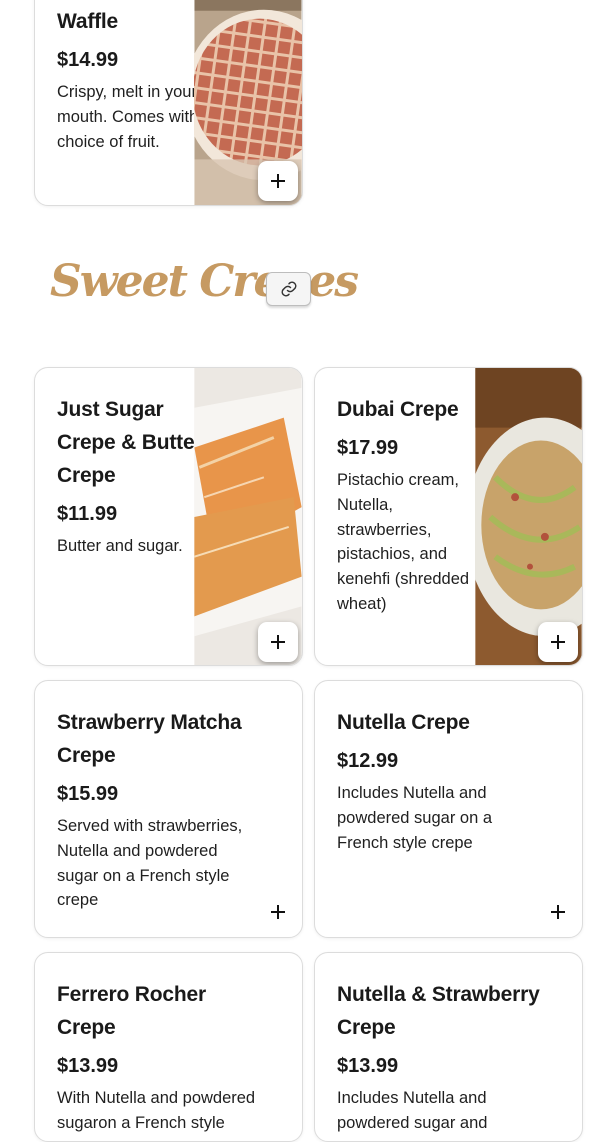 The image size is (590, 1142). I want to click on item-description: Butter and sugar., so click(120, 546).